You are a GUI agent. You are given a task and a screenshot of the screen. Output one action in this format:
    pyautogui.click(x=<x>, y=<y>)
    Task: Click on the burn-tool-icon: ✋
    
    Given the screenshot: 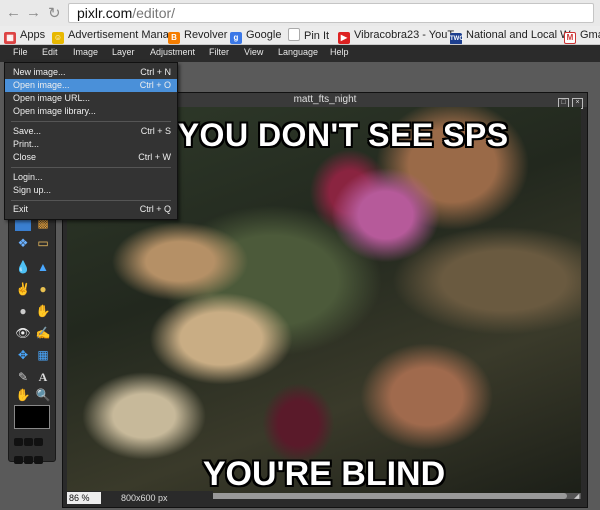 What is the action you would take?
    pyautogui.click(x=43, y=311)
    